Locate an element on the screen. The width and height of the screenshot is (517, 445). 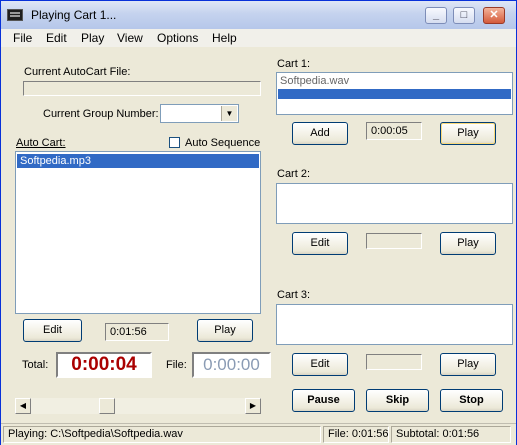
autocart-play-button: Play is located at coordinates (225, 330).